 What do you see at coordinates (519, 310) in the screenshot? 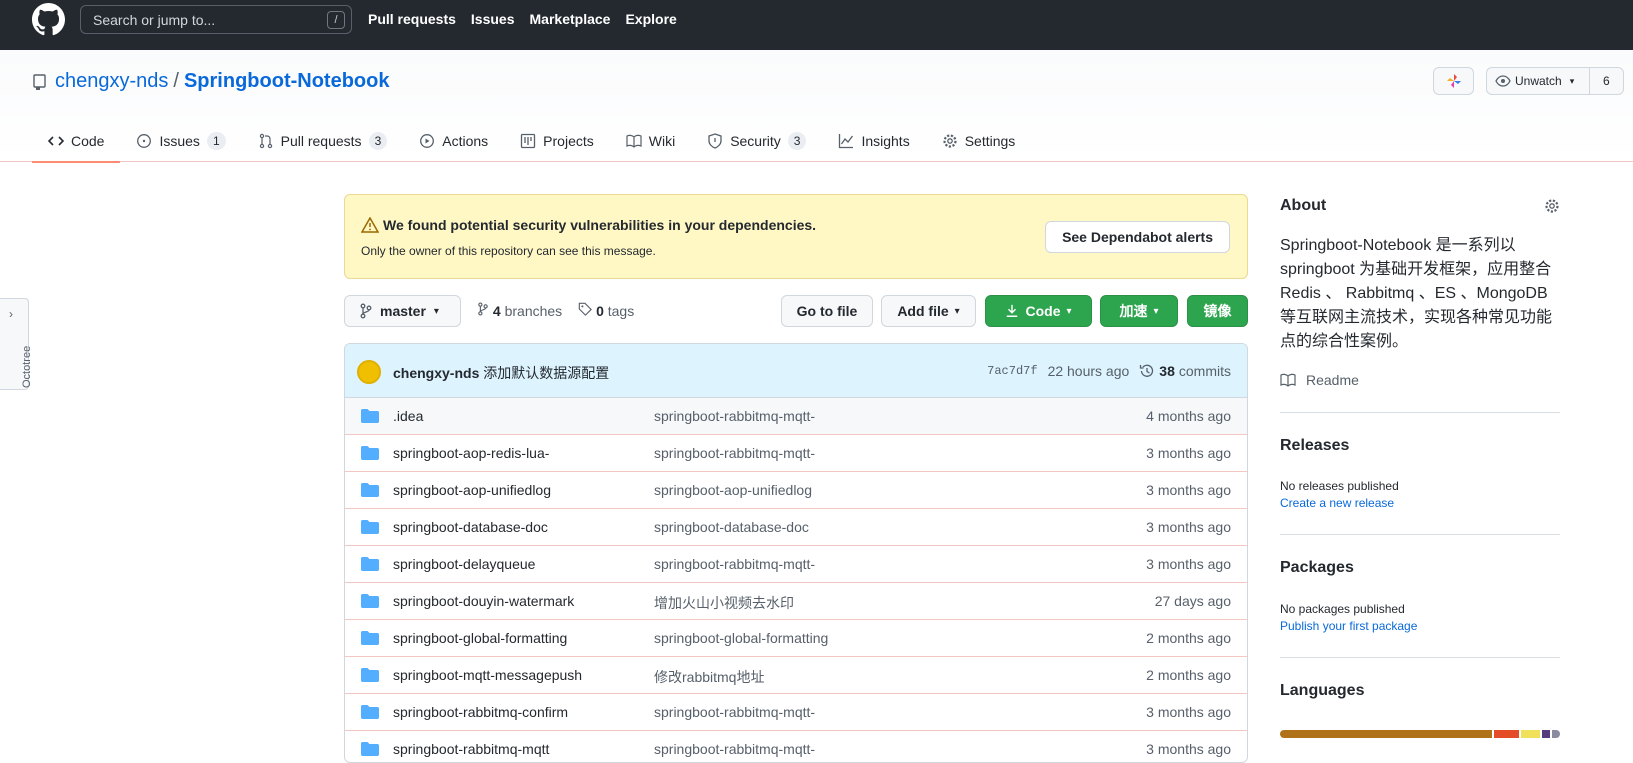
I see `branches-link: 4 branches` at bounding box center [519, 310].